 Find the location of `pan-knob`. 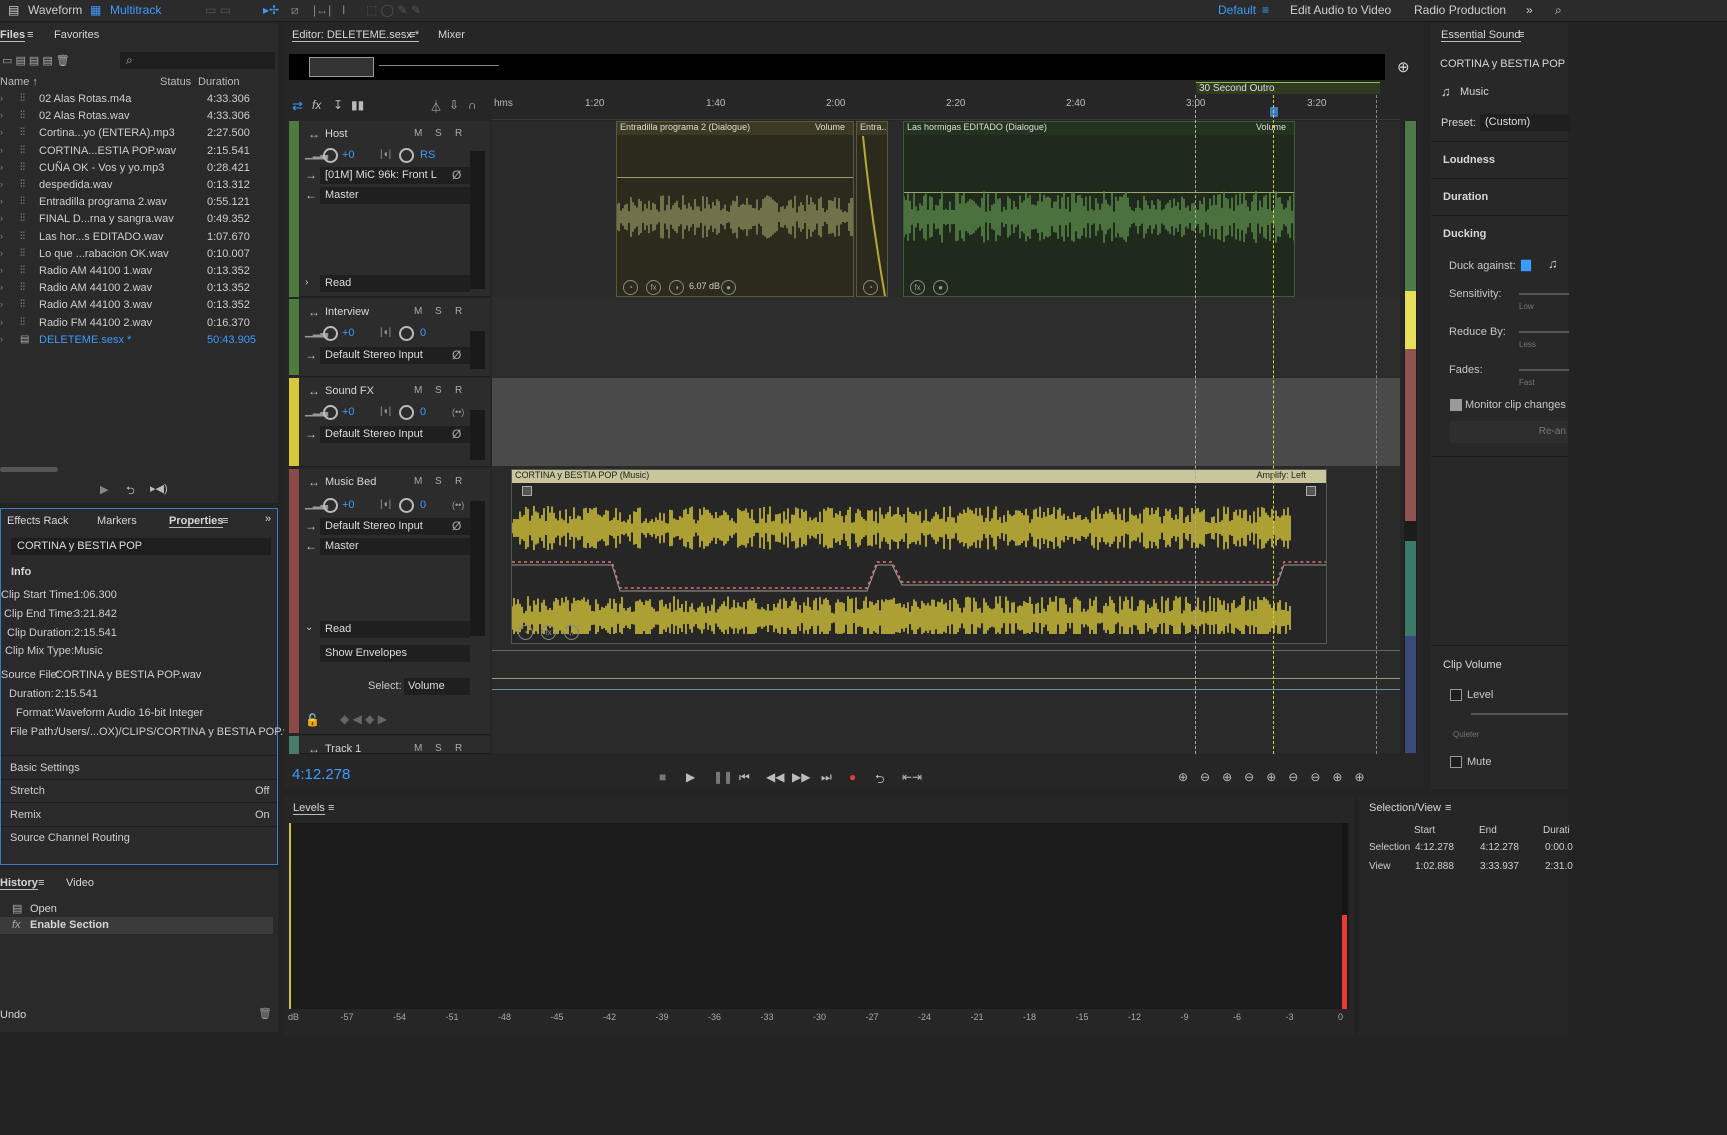

pan-knob is located at coordinates (406, 412).